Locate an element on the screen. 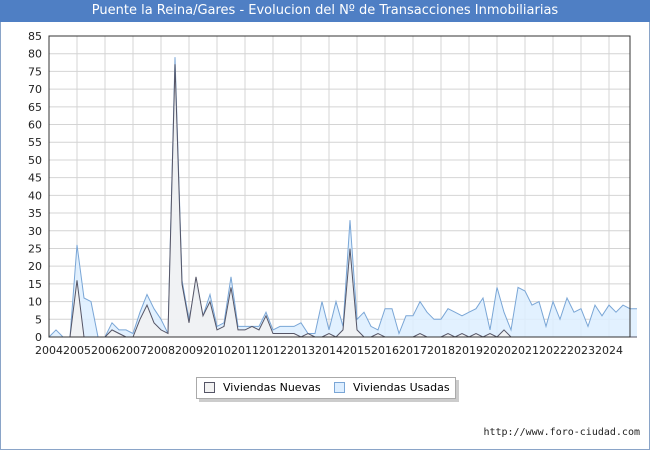 The image size is (650, 450). x-tick-label: 2005 is located at coordinates (77, 350).